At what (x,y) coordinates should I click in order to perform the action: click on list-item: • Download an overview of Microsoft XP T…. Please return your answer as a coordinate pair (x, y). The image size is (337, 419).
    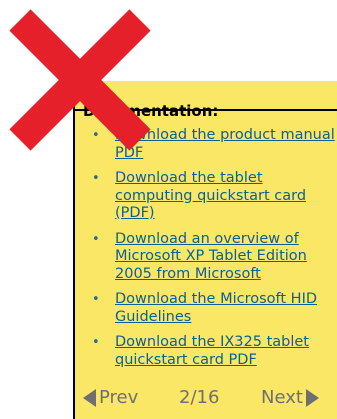
    Looking at the image, I should click on (212, 257).